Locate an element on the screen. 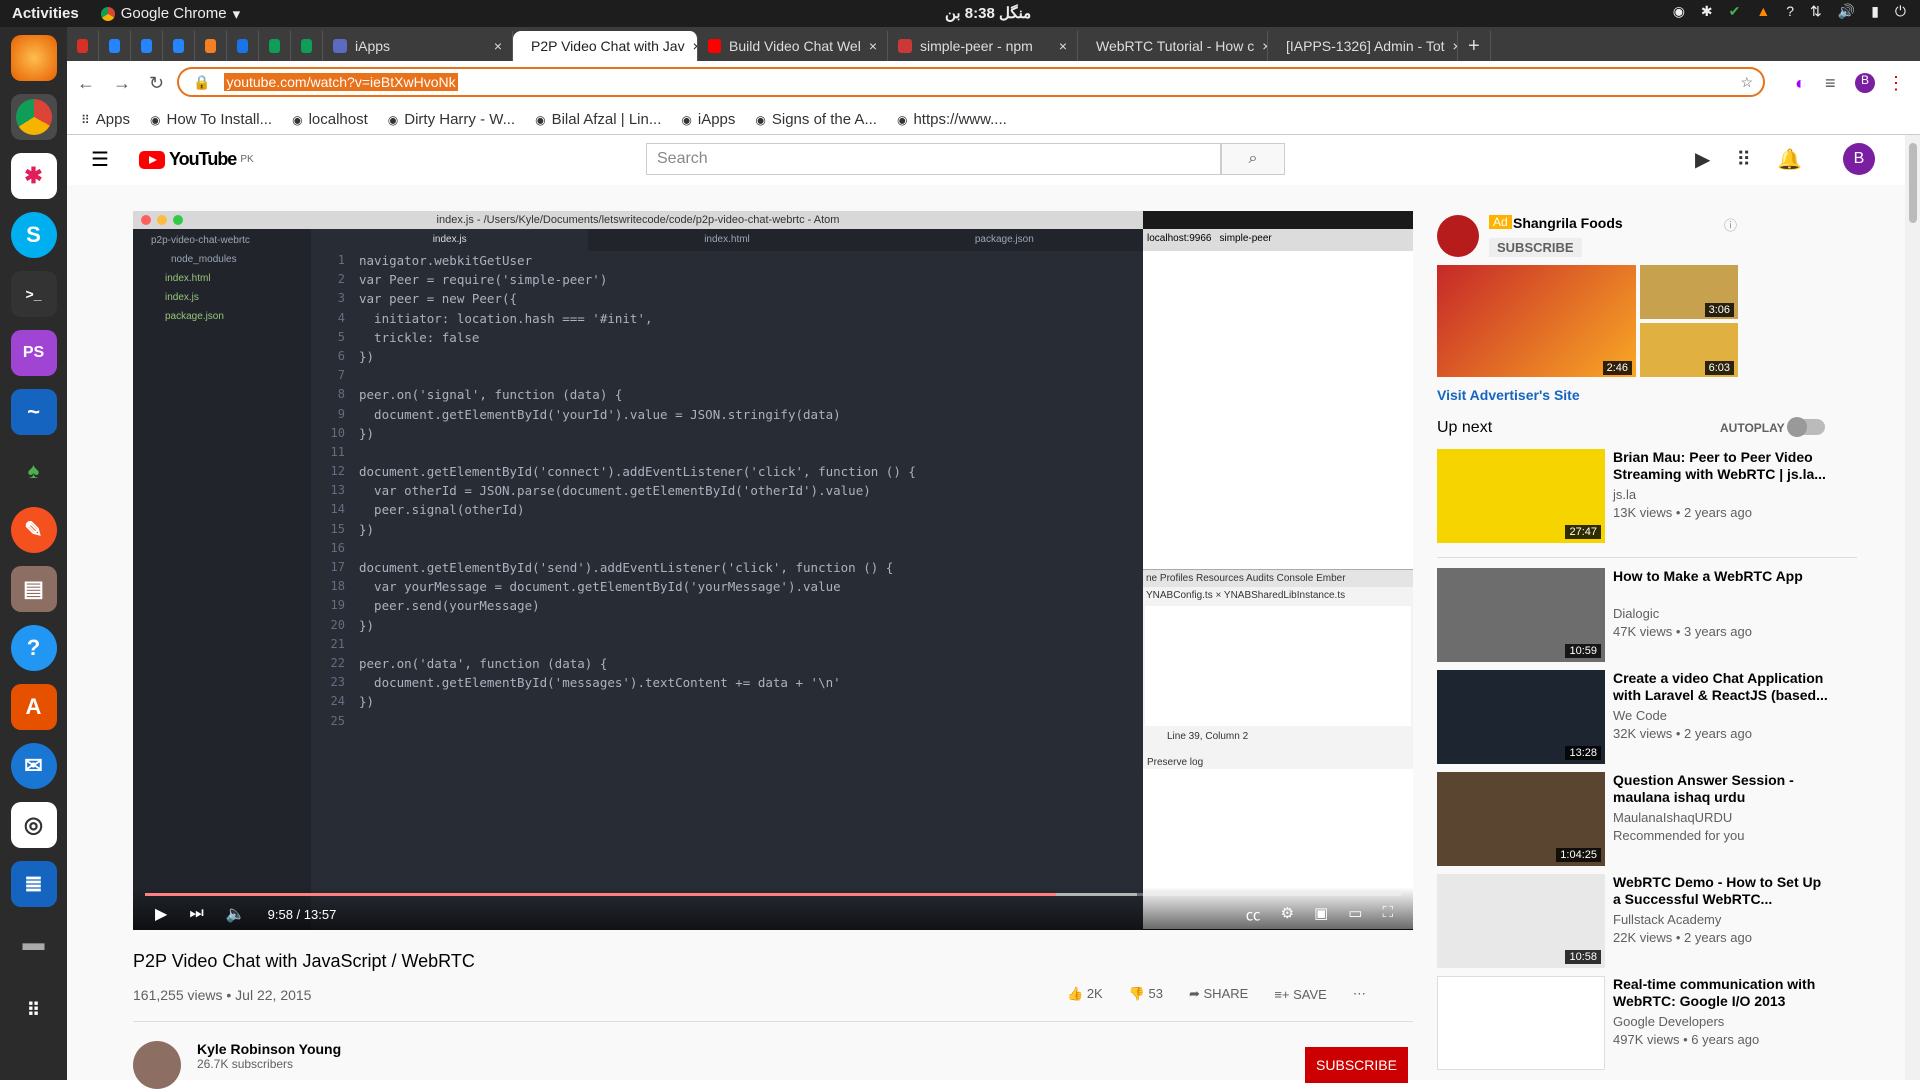 The image size is (1920, 1089). scrollbar is located at coordinates (1912, 607).